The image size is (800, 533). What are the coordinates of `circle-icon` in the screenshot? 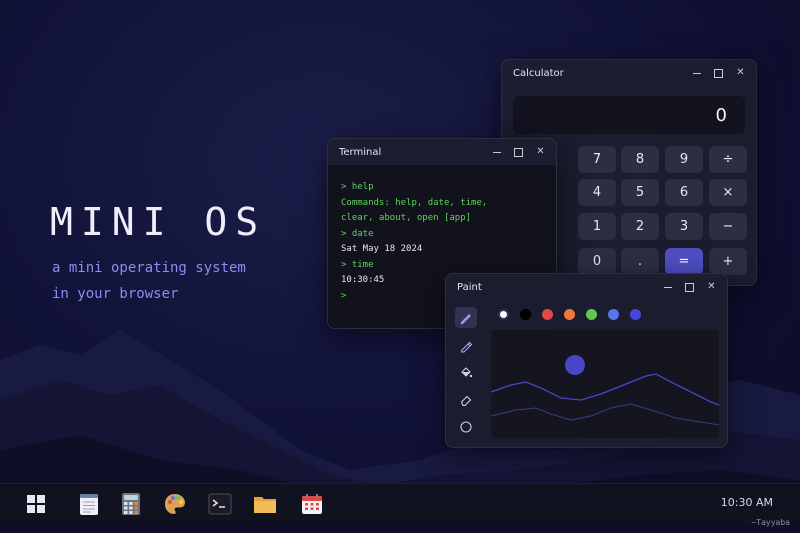 It's located at (466, 426).